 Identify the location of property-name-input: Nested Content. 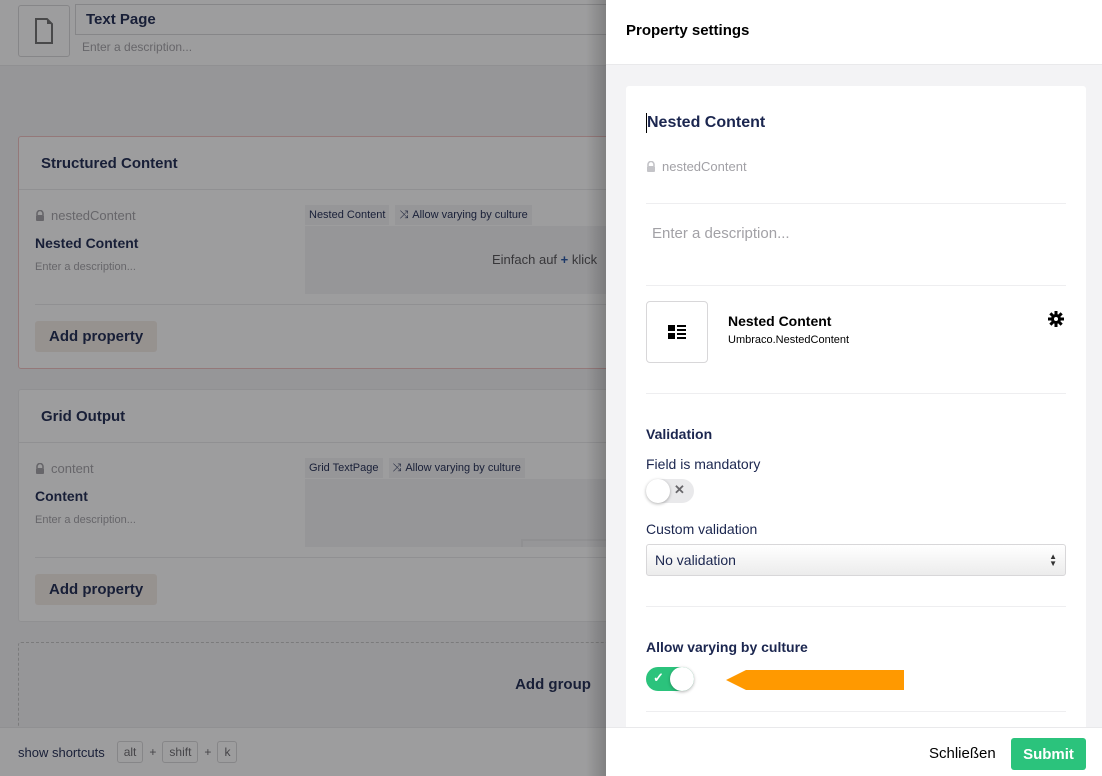
(705, 123).